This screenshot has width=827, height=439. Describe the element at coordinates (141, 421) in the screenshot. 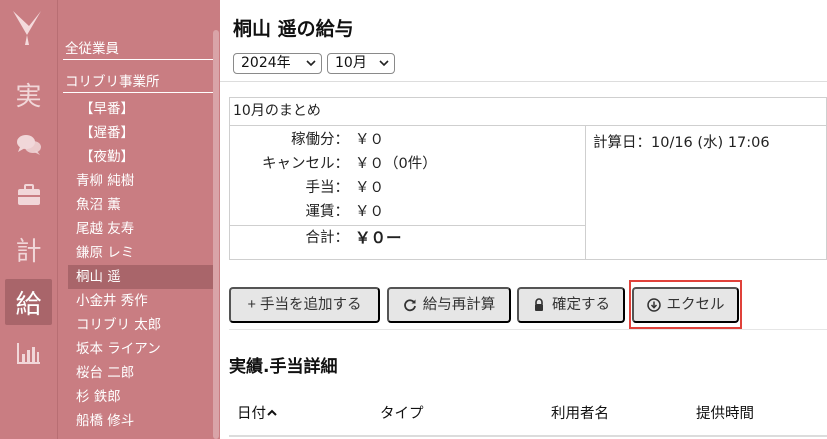

I see `employee-item: 船橋 修斗` at that location.